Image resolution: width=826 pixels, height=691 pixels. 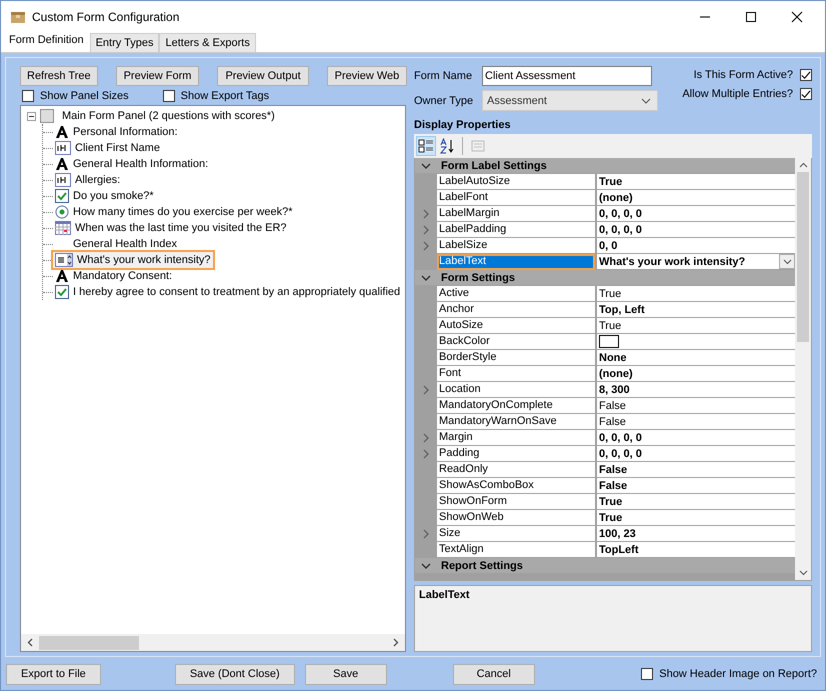 What do you see at coordinates (516, 182) in the screenshot?
I see `property-name: LabelAutoSize` at bounding box center [516, 182].